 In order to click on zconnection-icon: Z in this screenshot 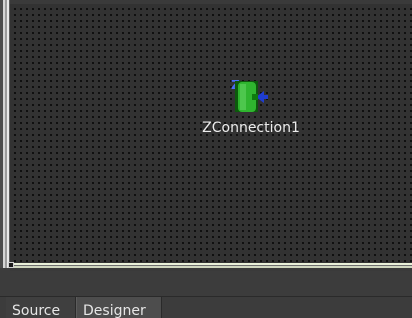, I will do `click(249, 95)`.